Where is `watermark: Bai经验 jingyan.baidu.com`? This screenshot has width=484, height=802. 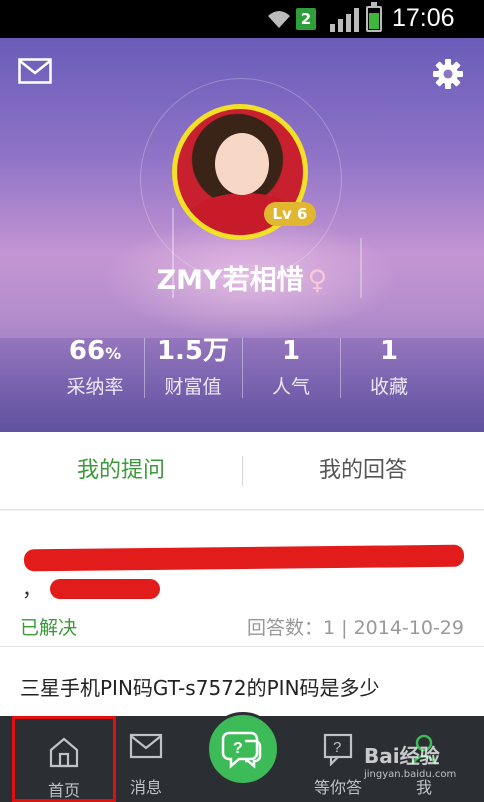 watermark: Bai经验 jingyan.baidu.com is located at coordinates (410, 760).